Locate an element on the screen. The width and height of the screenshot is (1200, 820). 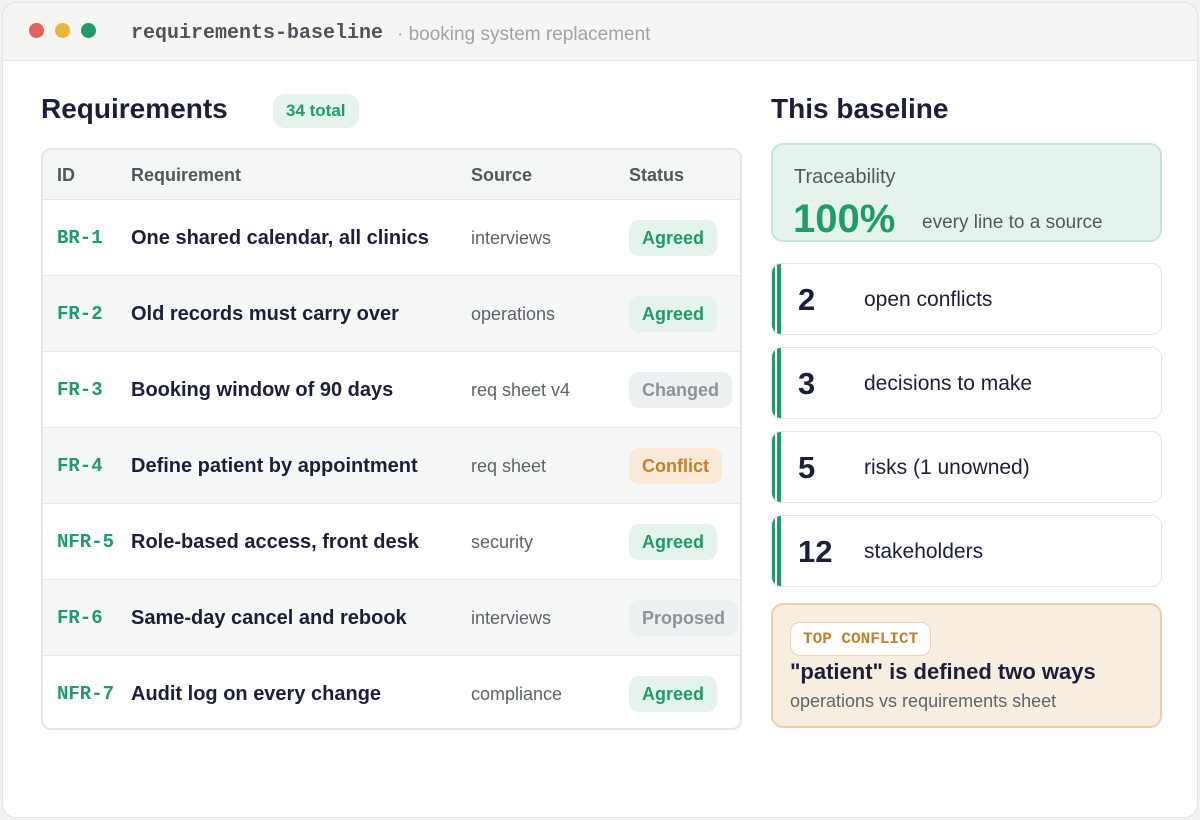
close-window-button is located at coordinates (36, 30).